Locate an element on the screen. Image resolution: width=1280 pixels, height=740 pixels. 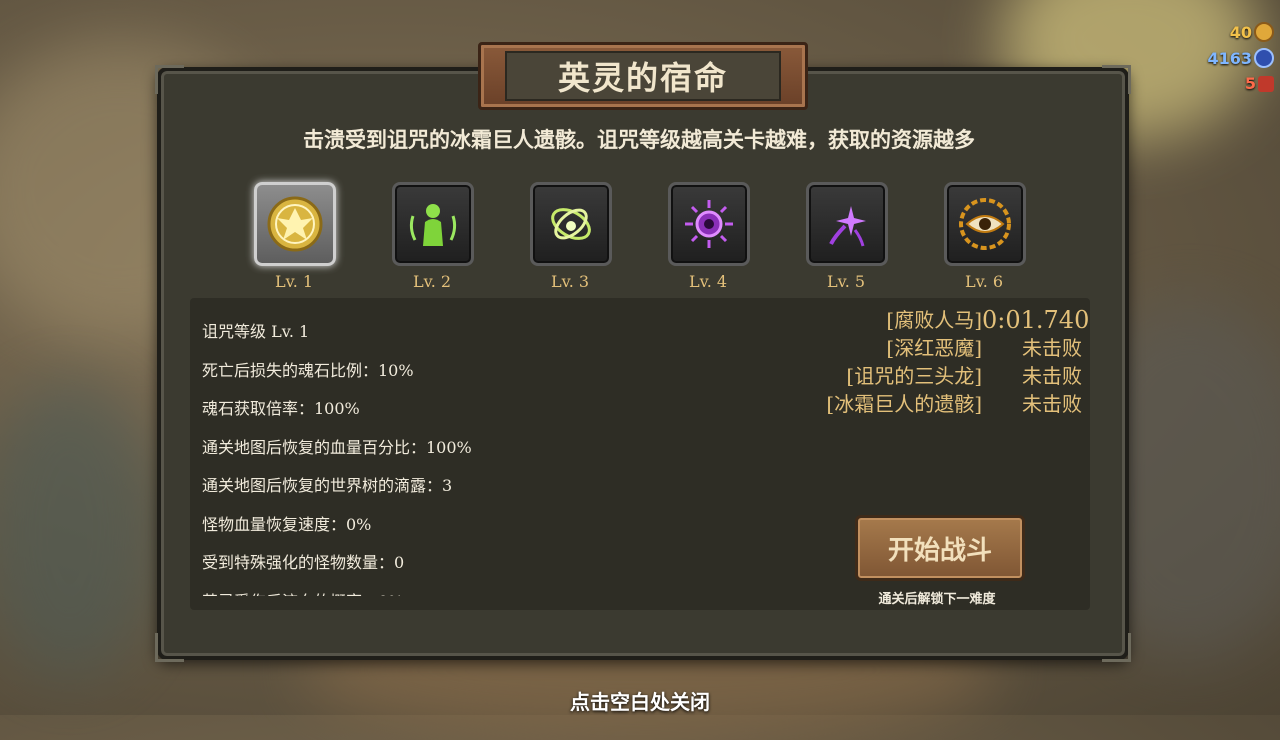
boss-name: [诅咒的三头龙] is located at coordinates (914, 376).